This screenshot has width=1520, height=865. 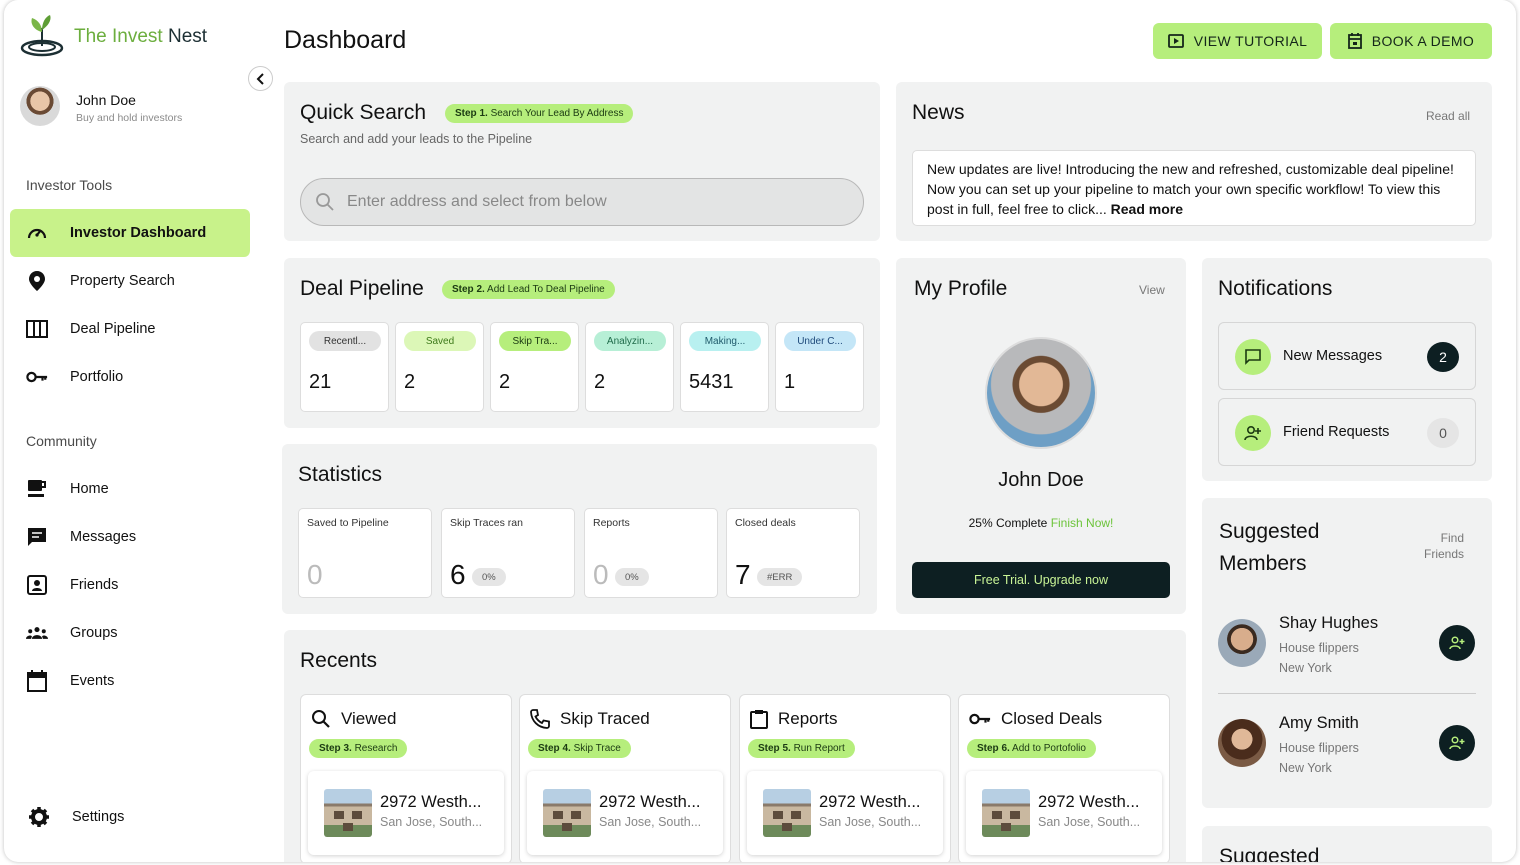 What do you see at coordinates (37, 377) in the screenshot?
I see `key-icon` at bounding box center [37, 377].